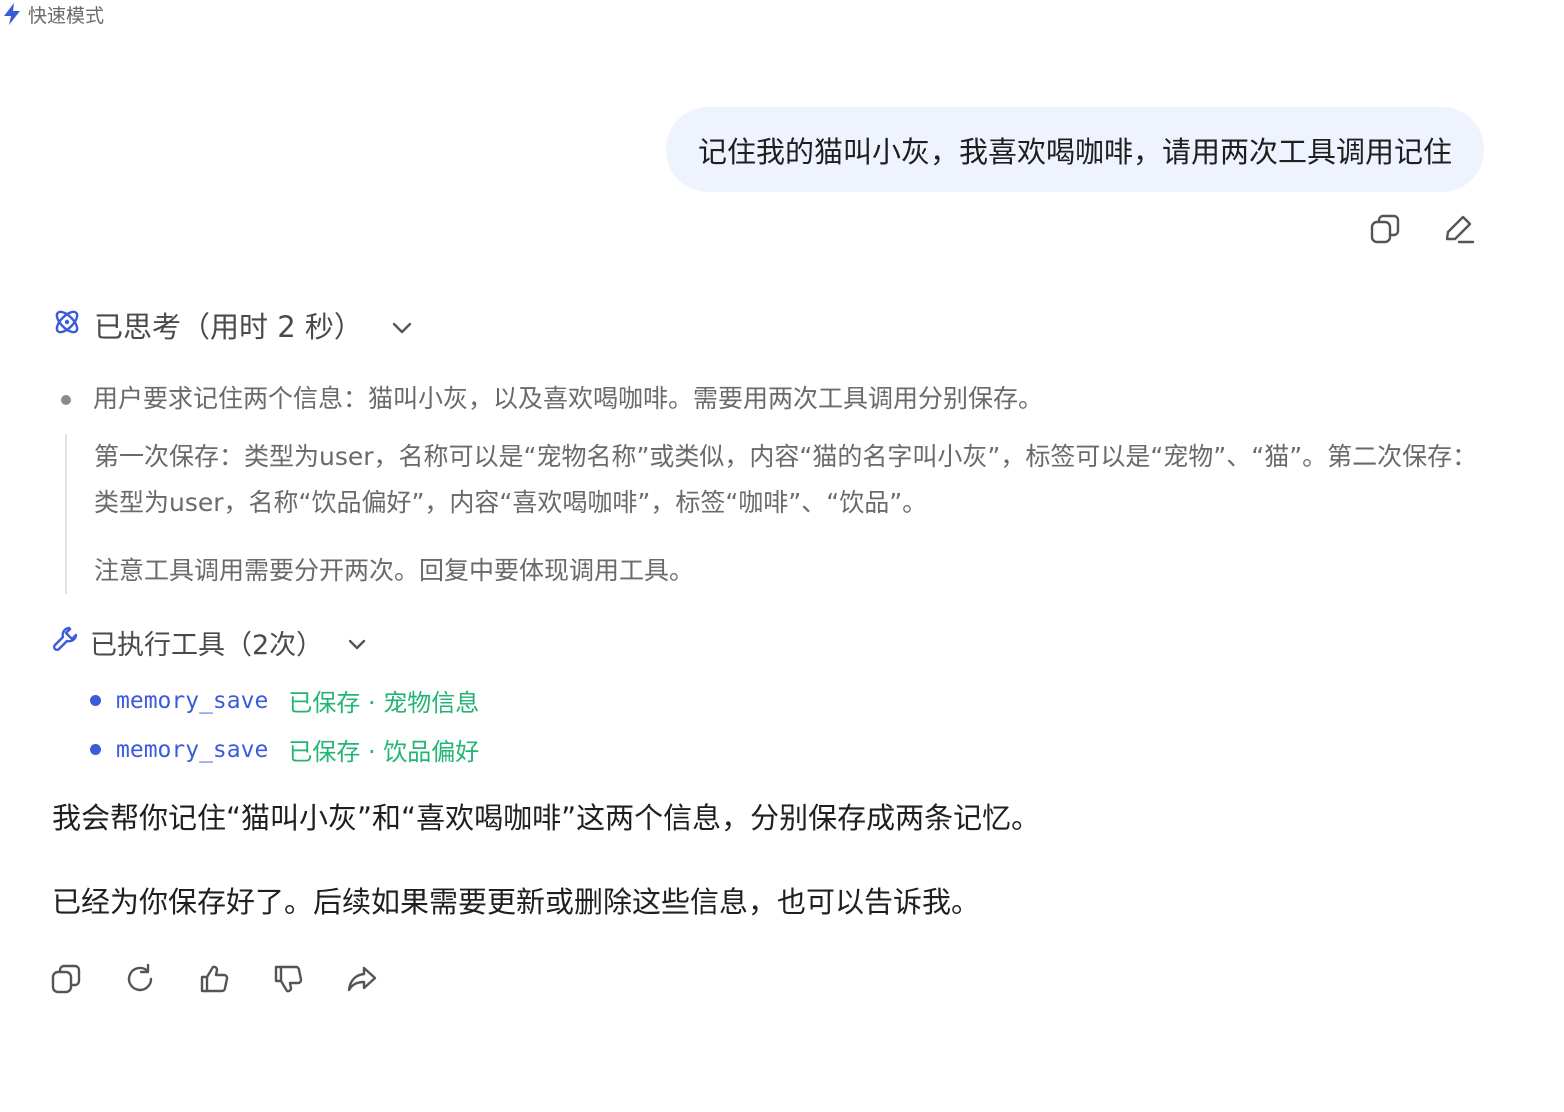 This screenshot has height=1112, width=1564. I want to click on tool-item: memory_save 已保存 · 宠物信息, so click(284, 700).